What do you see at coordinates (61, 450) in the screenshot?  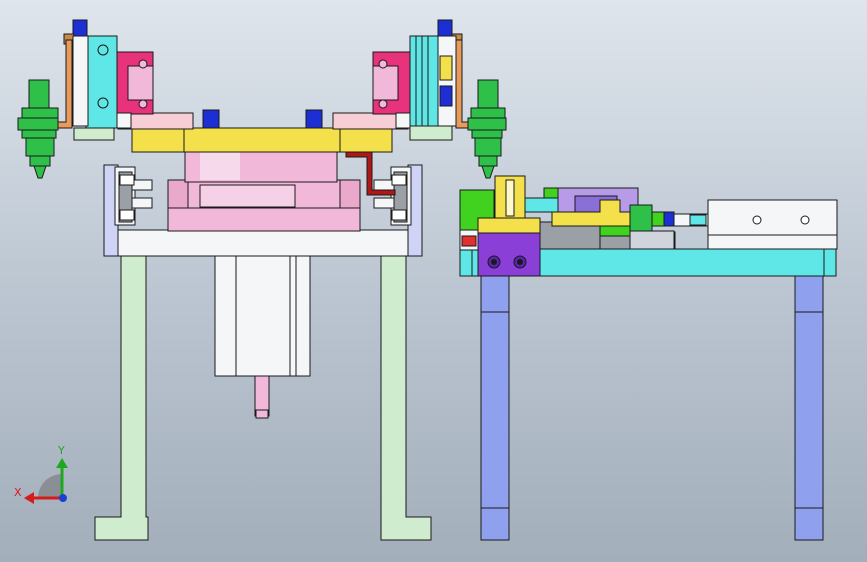 I see `triad-y-label: Y` at bounding box center [61, 450].